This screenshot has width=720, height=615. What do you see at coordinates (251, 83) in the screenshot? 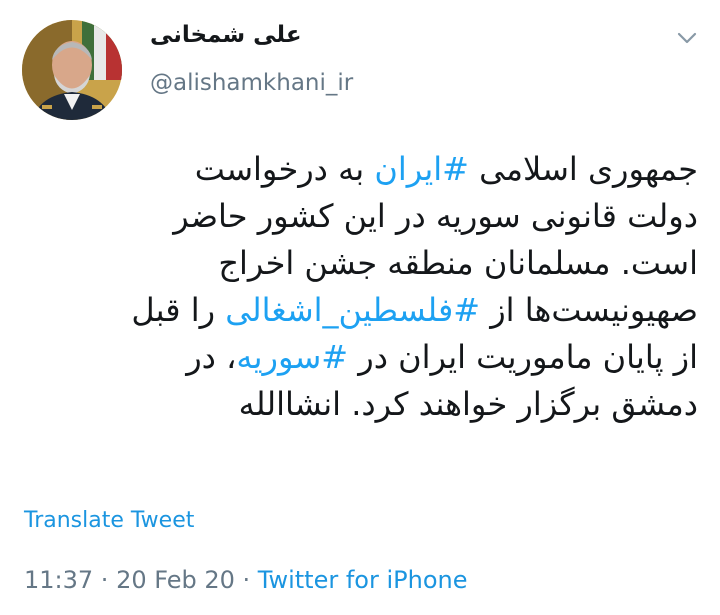
I see `author-handle: @alishamkhani_ir` at bounding box center [251, 83].